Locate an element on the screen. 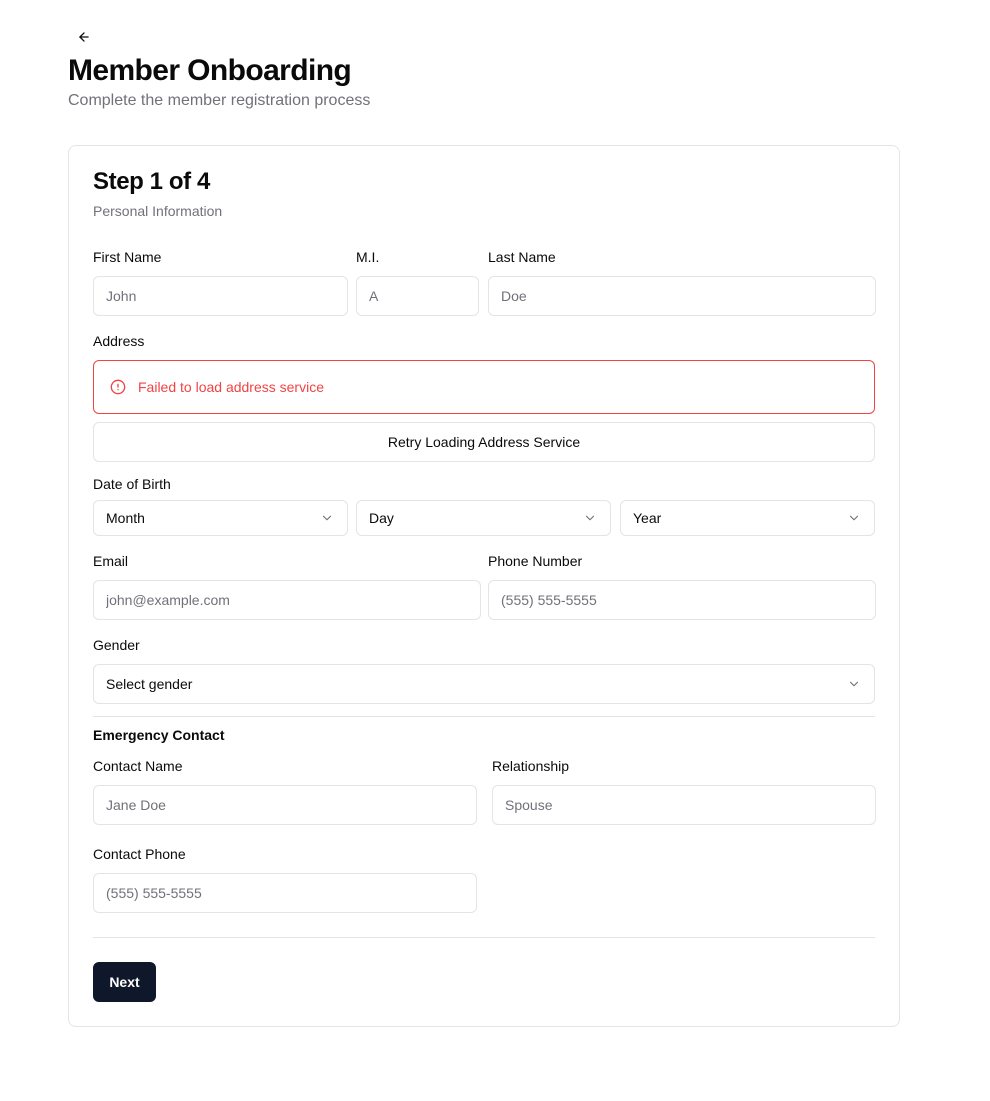 Image resolution: width=990 pixels, height=1101 pixels. alert-circle-icon is located at coordinates (118, 387).